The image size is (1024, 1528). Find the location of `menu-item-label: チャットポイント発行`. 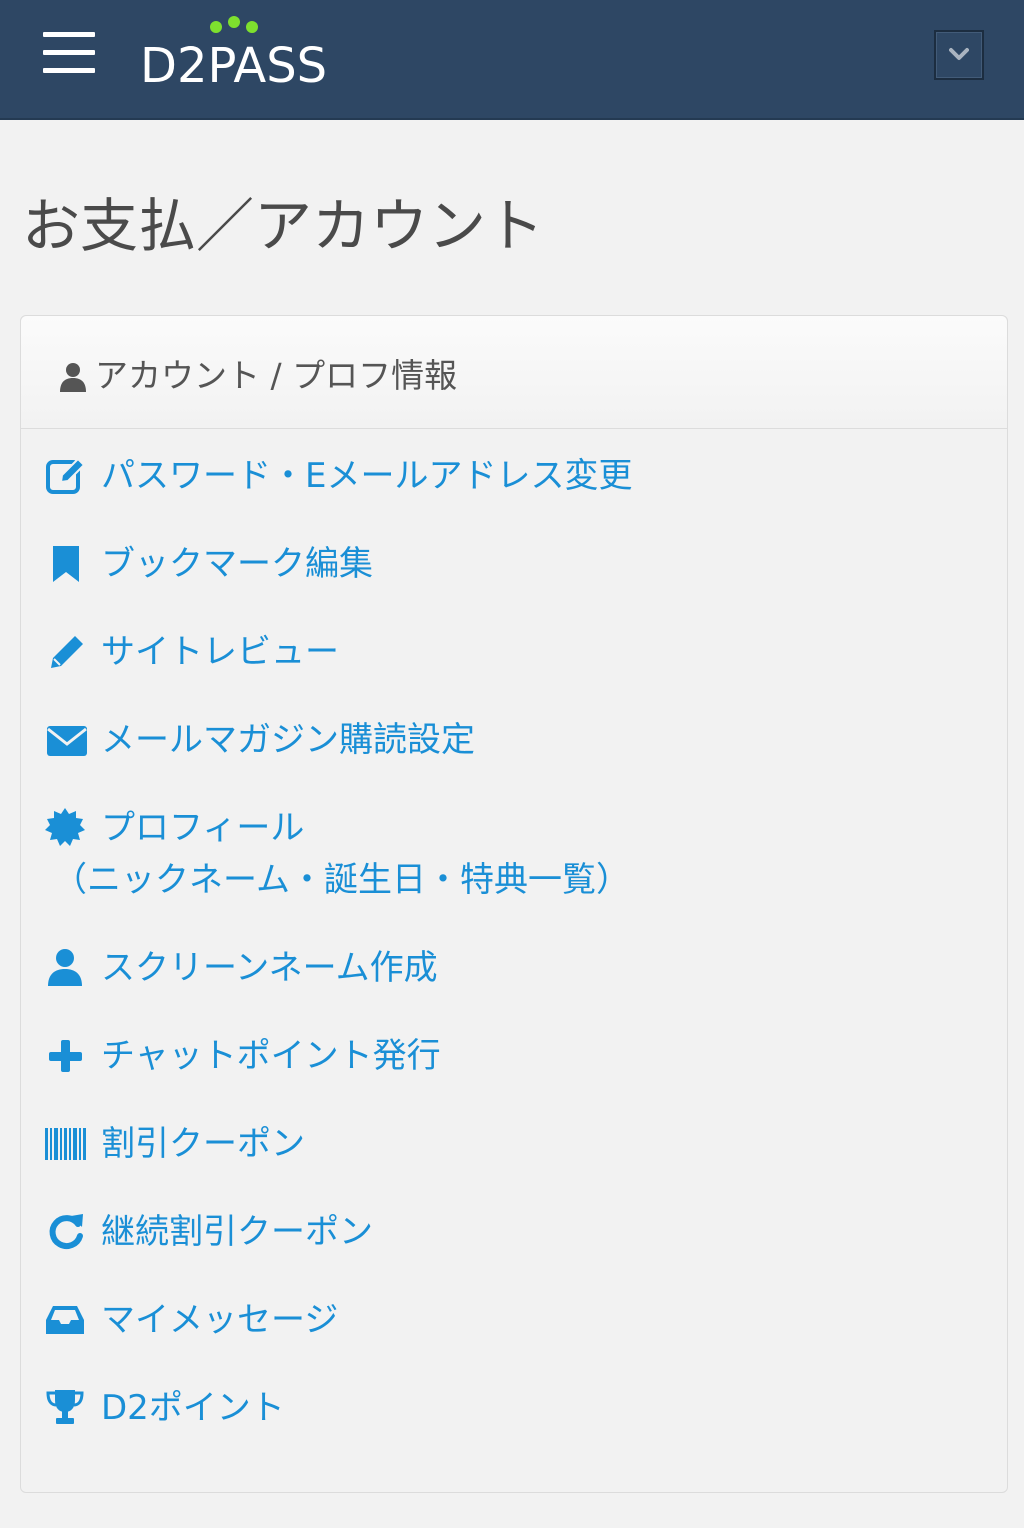

menu-item-label: チャットポイント発行 is located at coordinates (271, 1056).